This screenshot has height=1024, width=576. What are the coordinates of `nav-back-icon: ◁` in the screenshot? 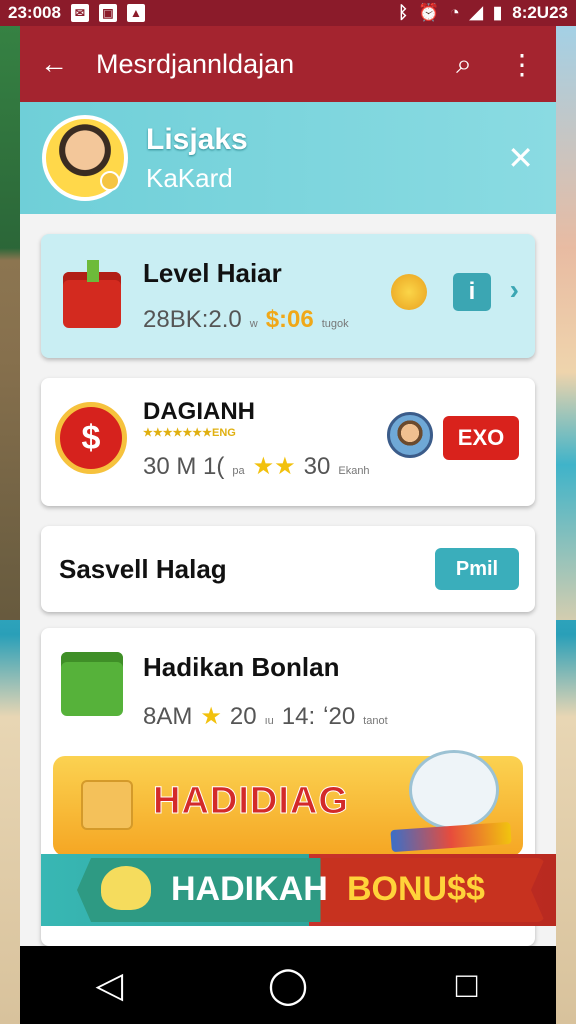 It's located at (109, 985).